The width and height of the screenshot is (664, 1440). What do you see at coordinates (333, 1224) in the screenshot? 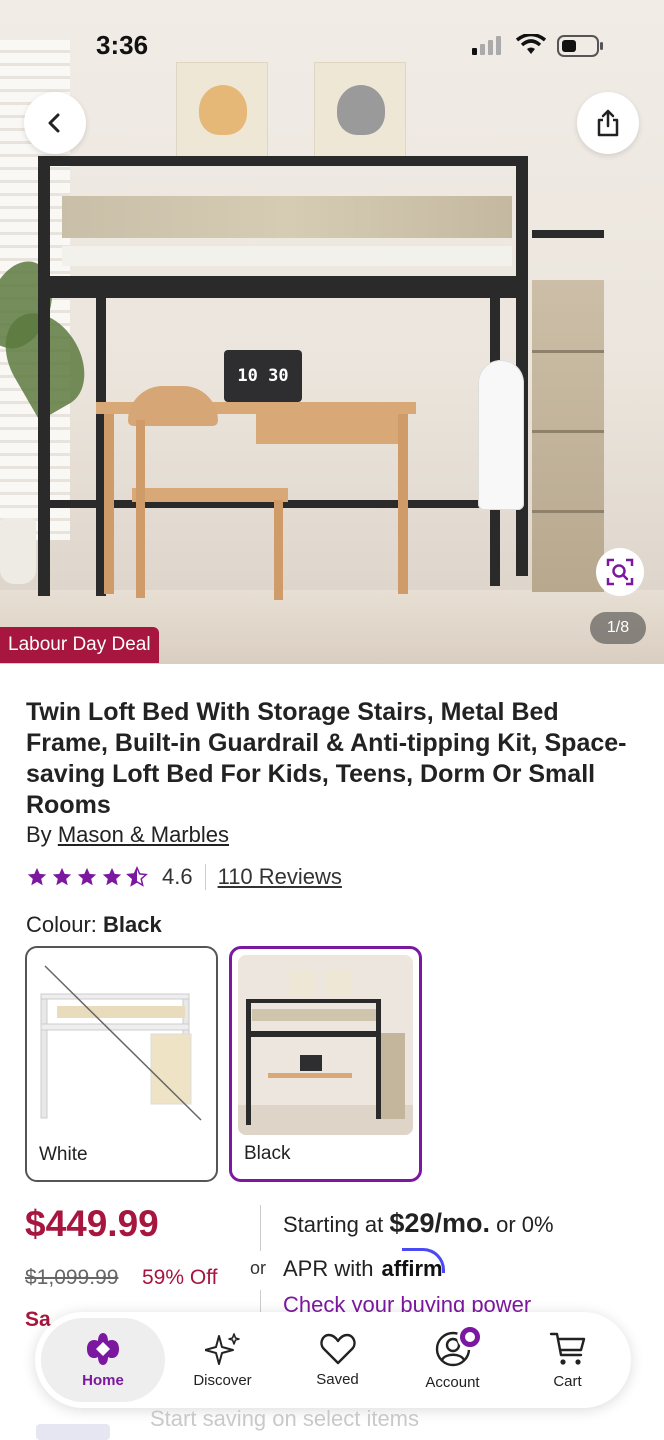
I see `starting-at-label: Starting at` at bounding box center [333, 1224].